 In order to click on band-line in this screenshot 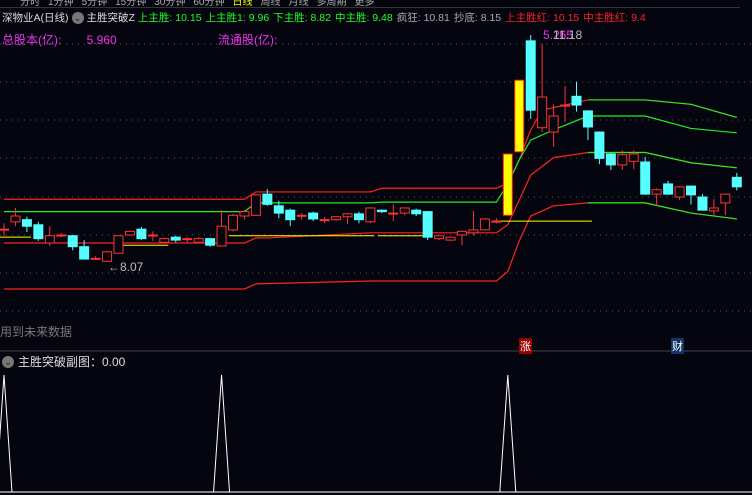, I will do `click(662, 109)`.